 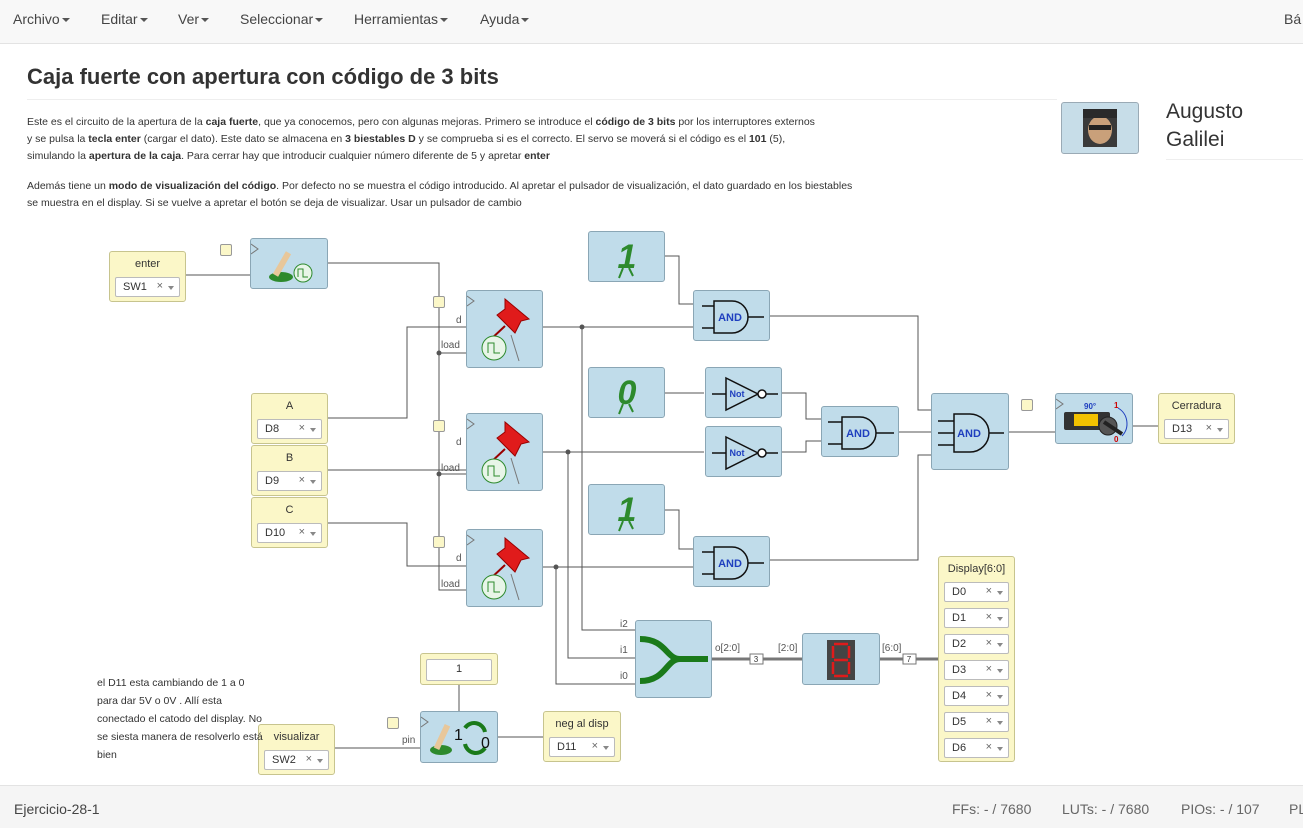 I want to click on port-out-bus-7: [6:0], so click(x=892, y=648).